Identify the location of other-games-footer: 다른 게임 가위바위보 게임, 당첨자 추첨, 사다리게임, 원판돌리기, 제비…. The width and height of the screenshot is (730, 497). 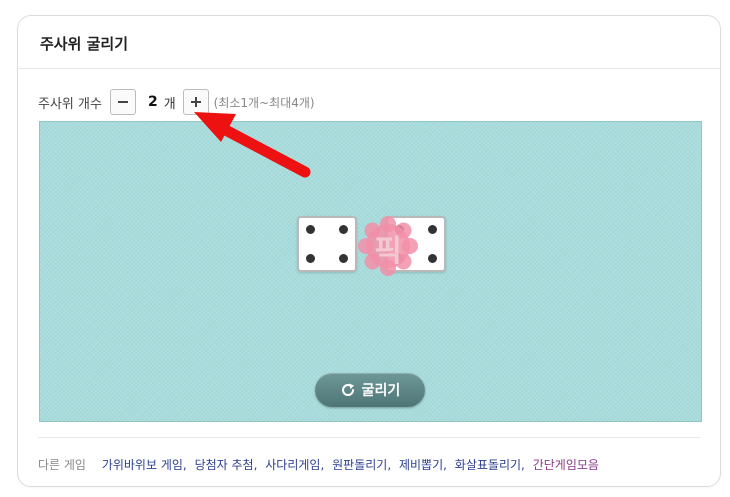
(318, 465).